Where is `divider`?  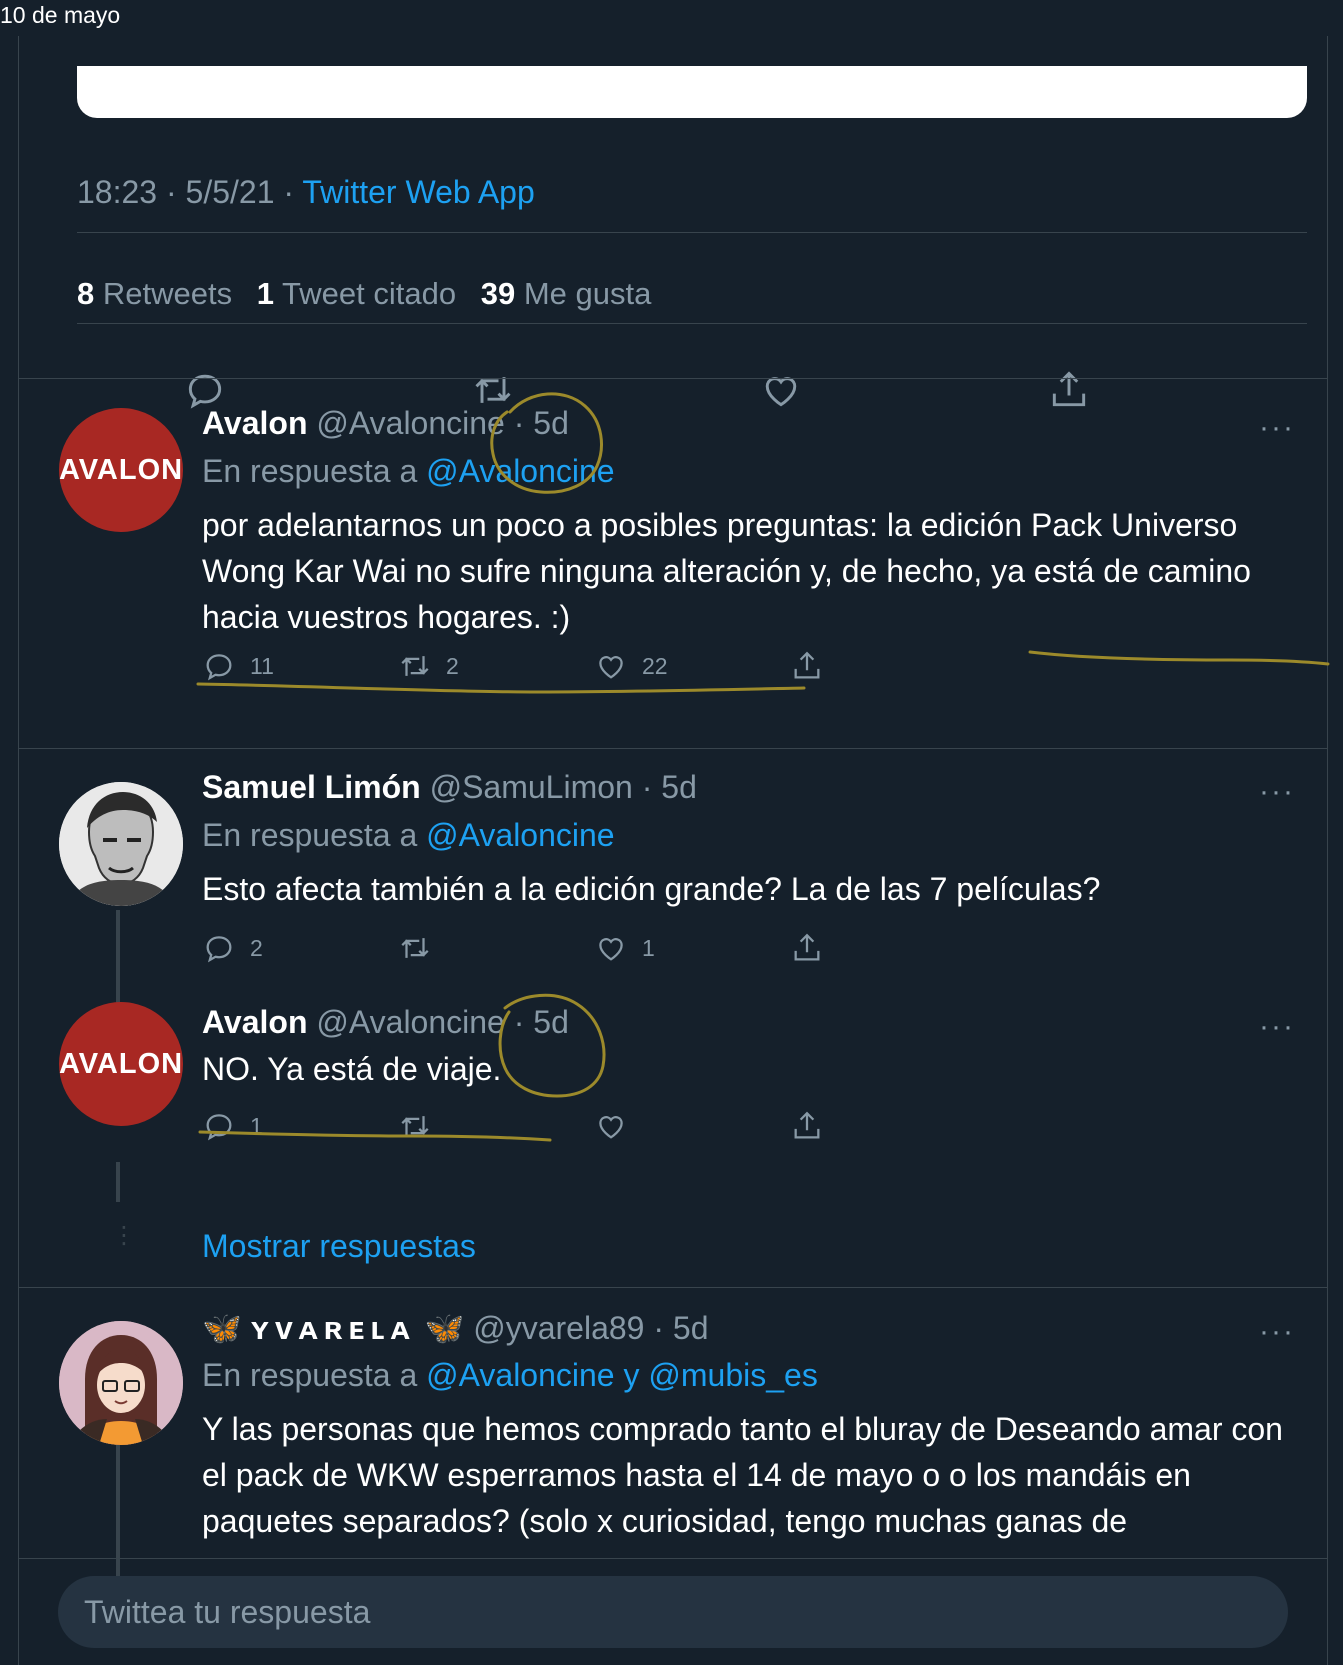 divider is located at coordinates (692, 232).